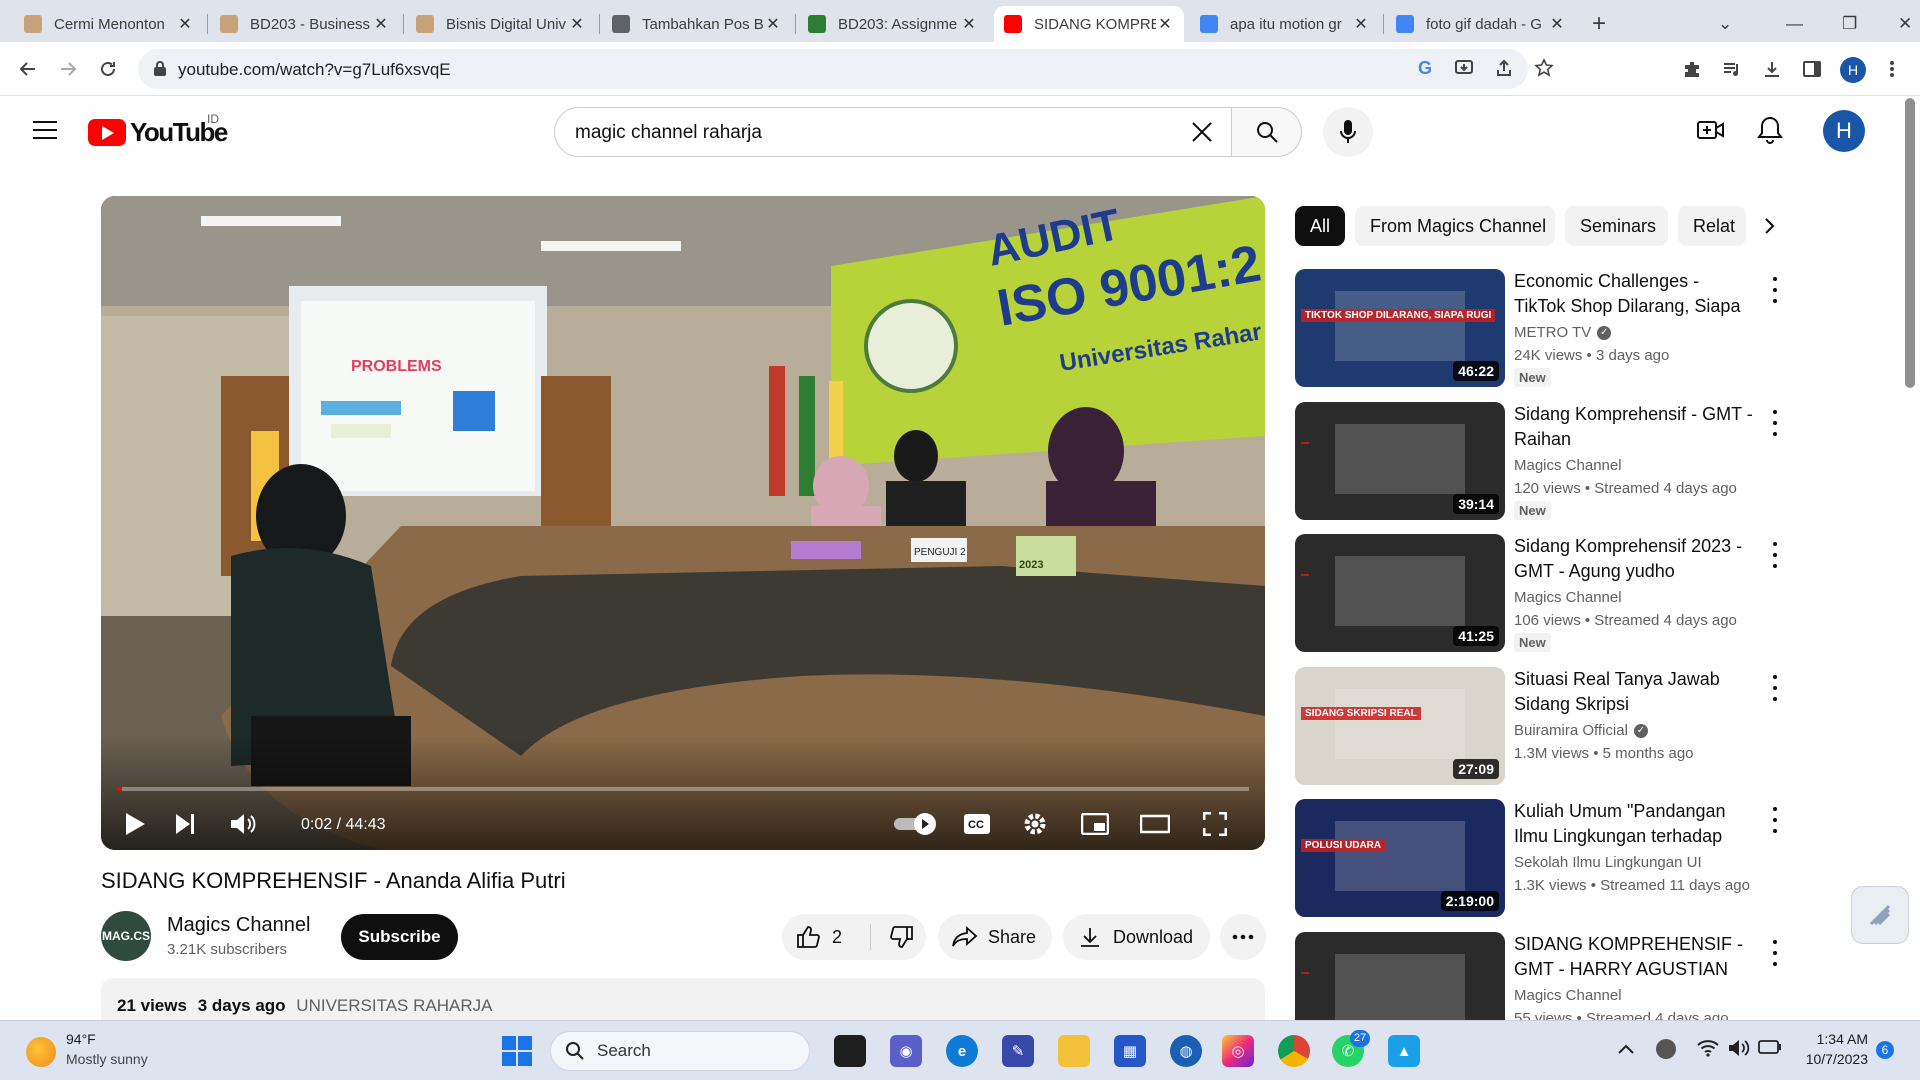 The width and height of the screenshot is (1920, 1080). I want to click on volume-icon, so click(243, 824).